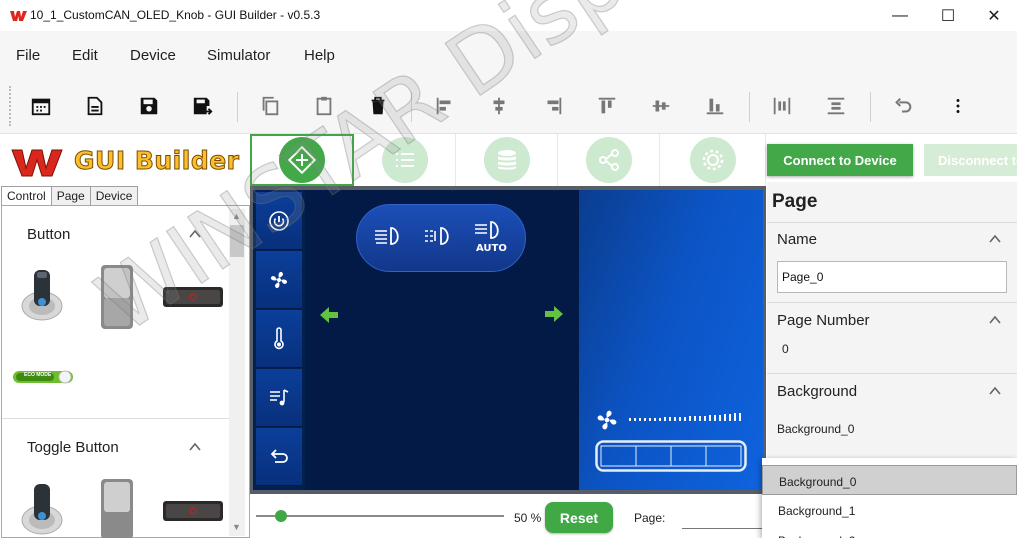 This screenshot has height=538, width=1017. Describe the element at coordinates (236, 216) in the screenshot. I see `scroll-up-icon: ▲` at that location.